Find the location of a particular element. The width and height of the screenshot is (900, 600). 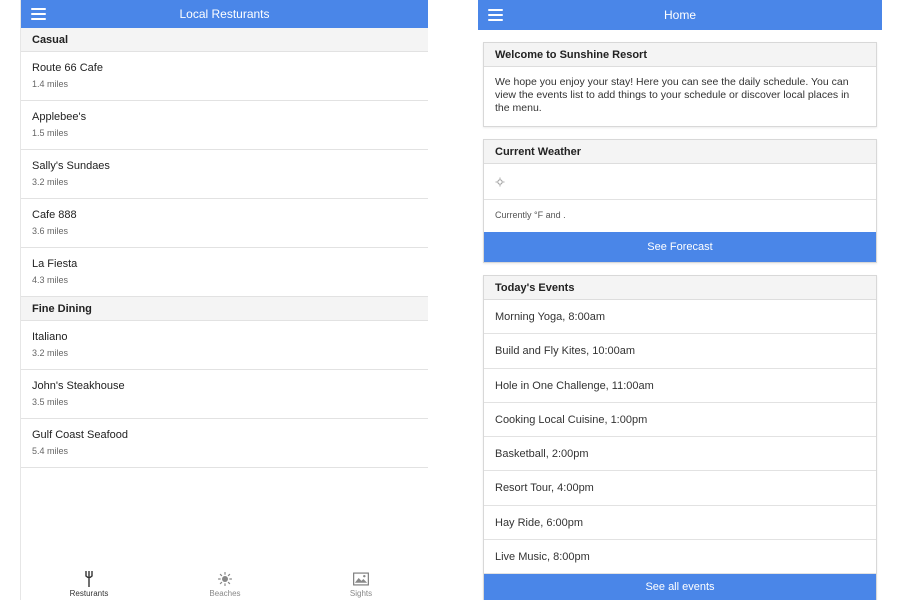

restaurant-name: Italiano is located at coordinates (50, 337).